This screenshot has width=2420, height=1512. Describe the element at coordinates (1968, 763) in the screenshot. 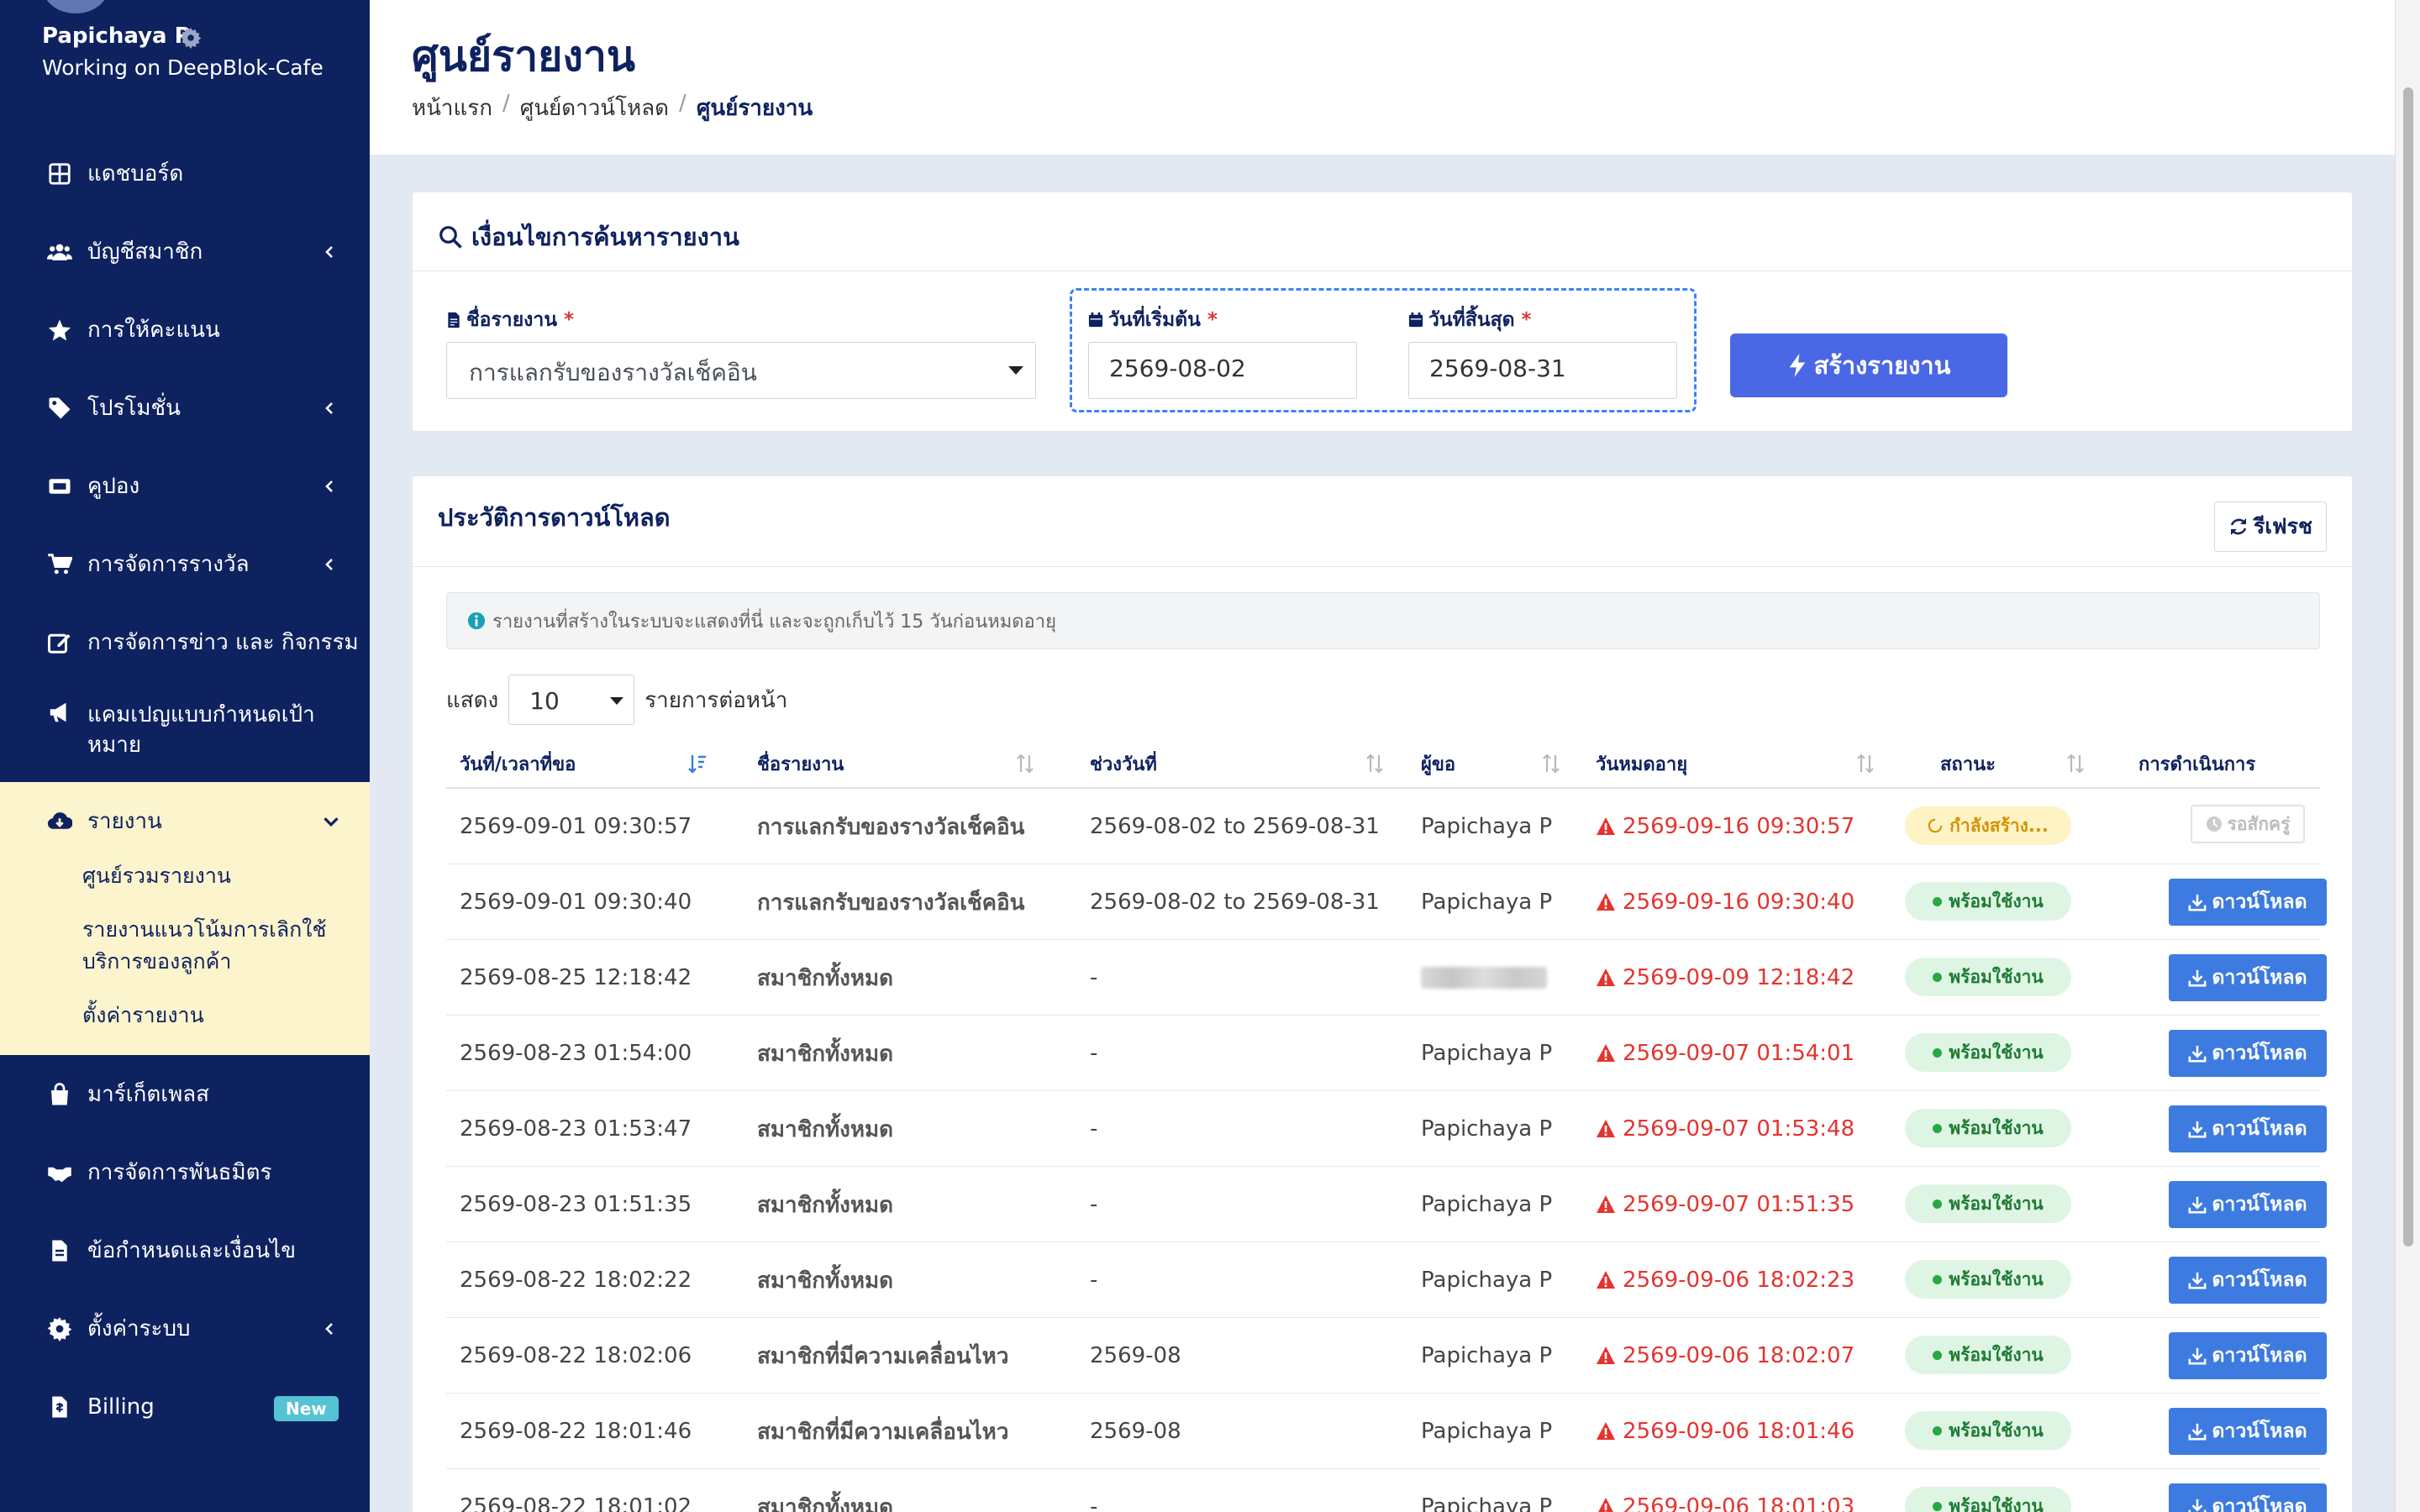

I see `column-header-status: สถานะ` at that location.